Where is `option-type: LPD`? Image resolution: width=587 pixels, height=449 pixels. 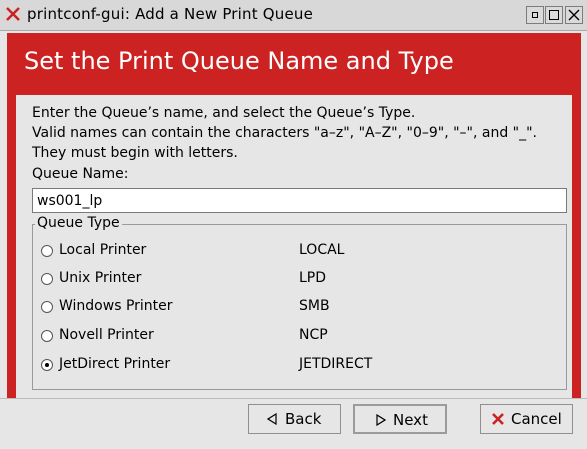
option-type: LPD is located at coordinates (313, 278).